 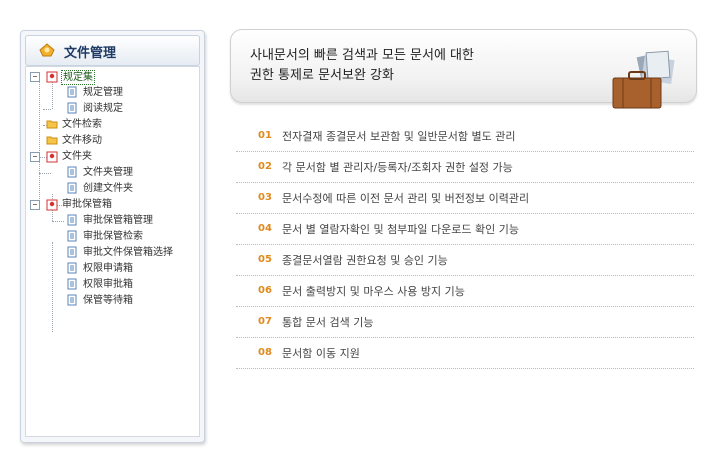 What do you see at coordinates (265, 321) in the screenshot?
I see `feature-number: 07` at bounding box center [265, 321].